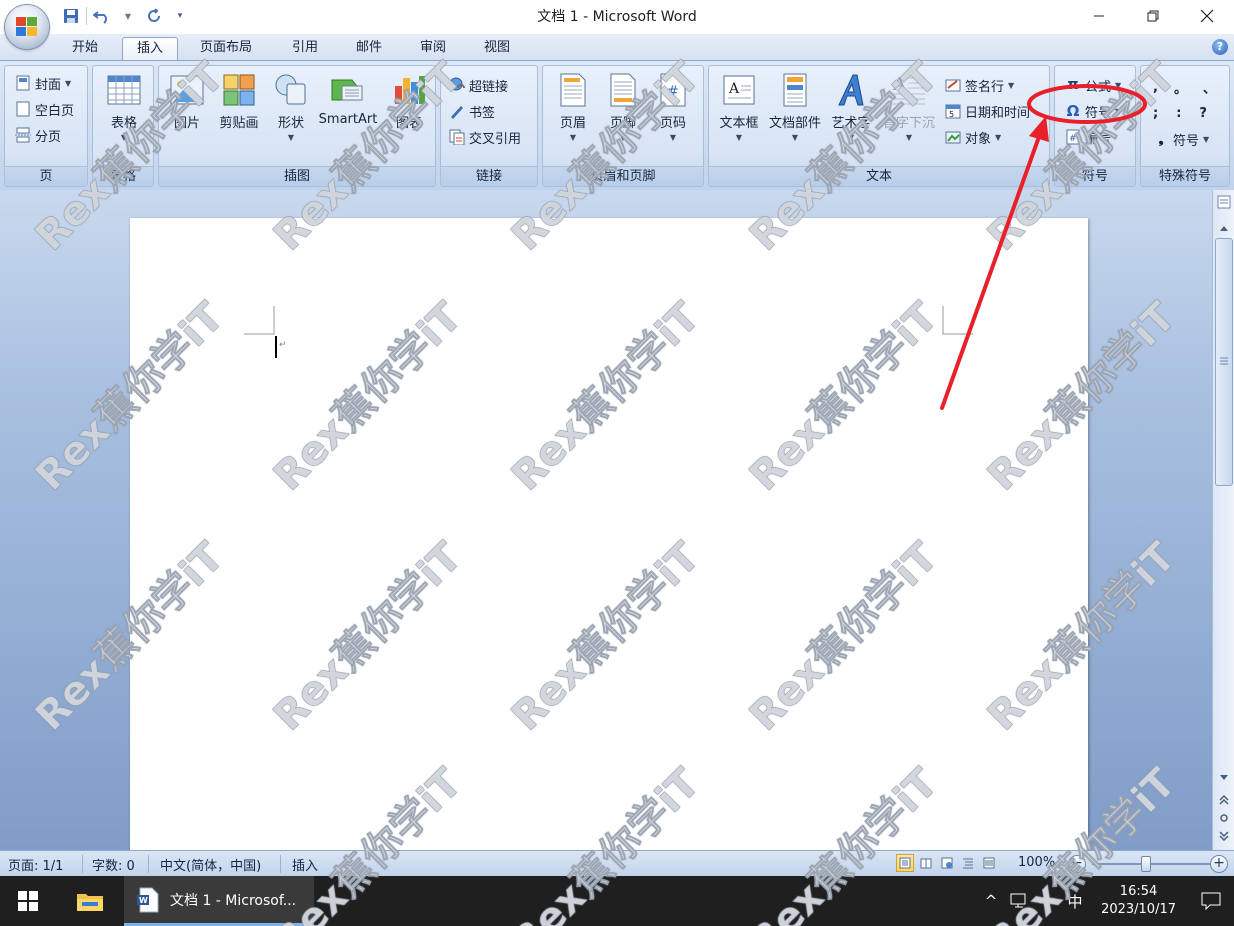  Describe the element at coordinates (90, 901) in the screenshot. I see `file-explorer-button` at that location.